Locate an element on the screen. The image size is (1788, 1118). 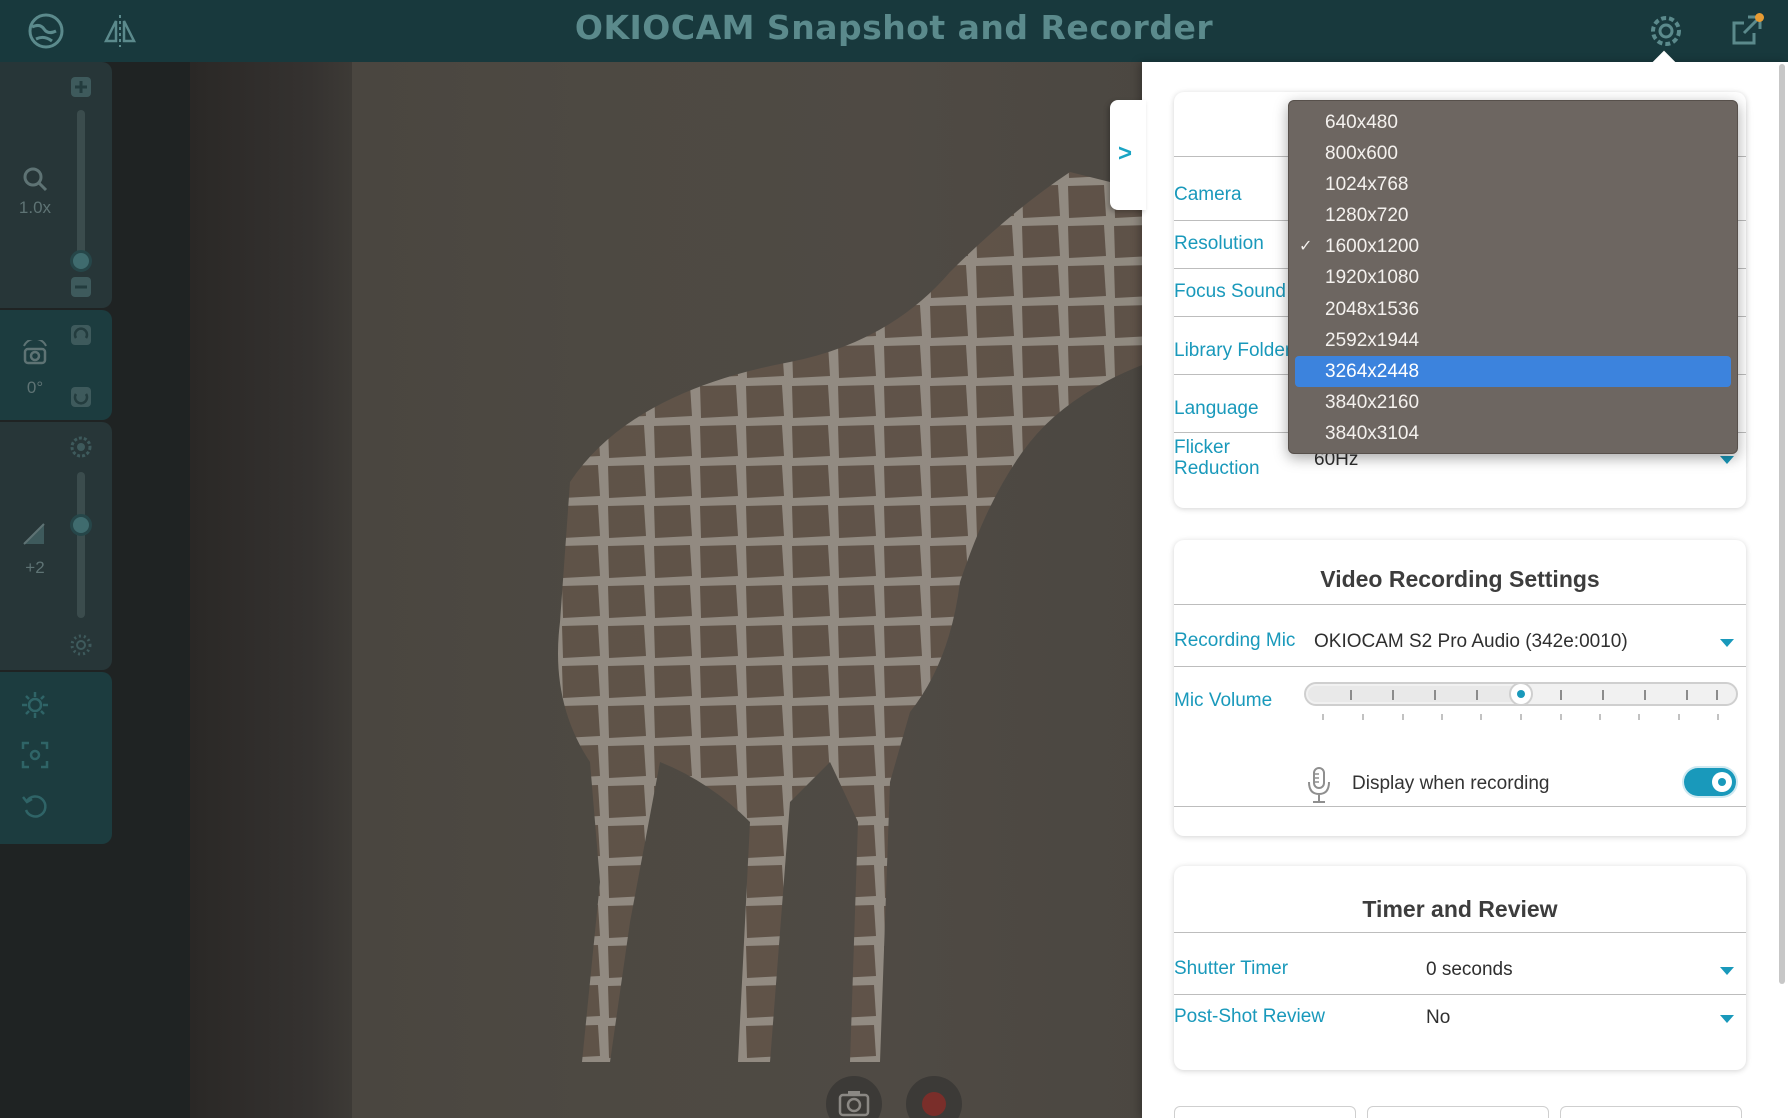
chevron-right-icon: > is located at coordinates (1125, 153).